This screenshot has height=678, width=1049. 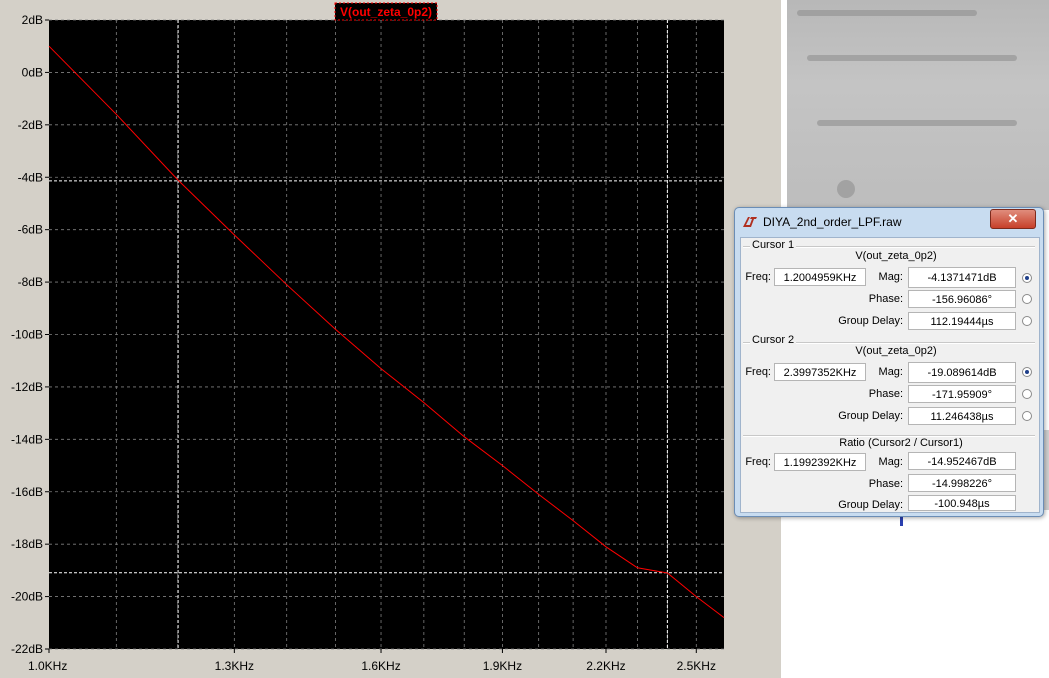 I want to click on ratio-mag-field: -14.952467dB, so click(x=962, y=461).